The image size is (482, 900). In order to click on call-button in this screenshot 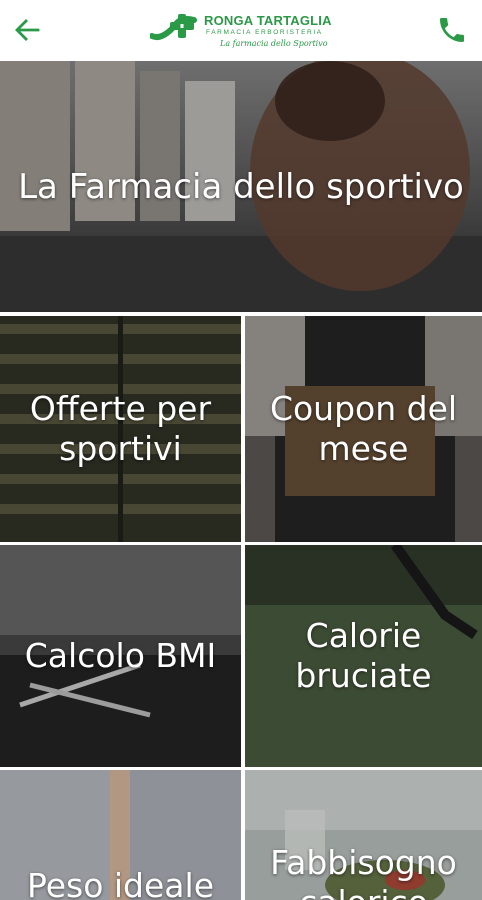, I will do `click(452, 30)`.